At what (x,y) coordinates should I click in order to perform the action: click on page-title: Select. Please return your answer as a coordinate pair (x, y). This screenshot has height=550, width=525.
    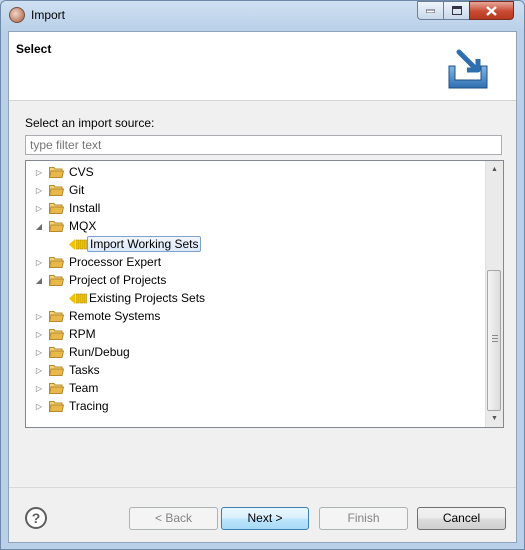
    Looking at the image, I should click on (34, 49).